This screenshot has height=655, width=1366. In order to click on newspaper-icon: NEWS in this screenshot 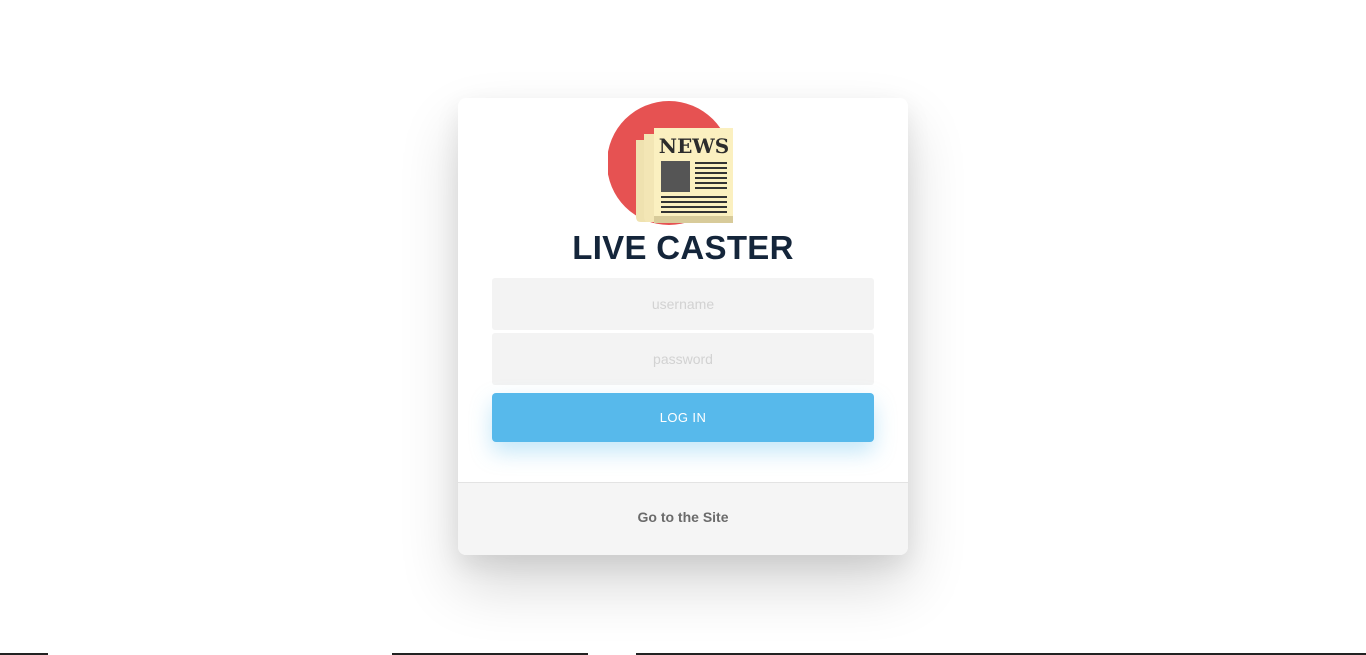, I will do `click(672, 163)`.